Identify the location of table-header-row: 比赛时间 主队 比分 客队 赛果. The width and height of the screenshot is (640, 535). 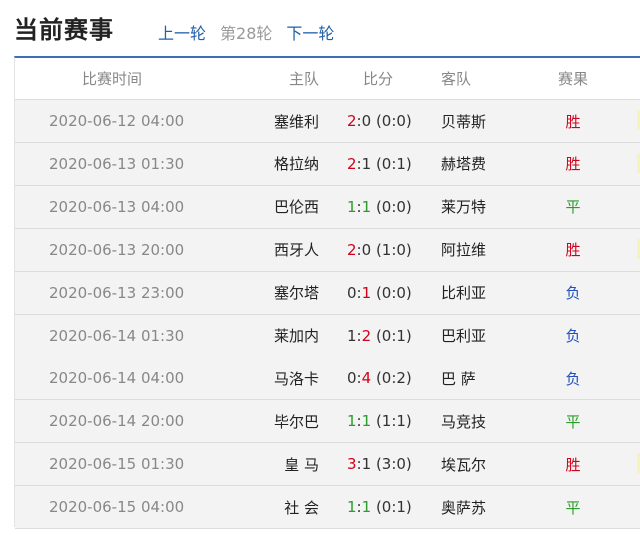
(327, 79).